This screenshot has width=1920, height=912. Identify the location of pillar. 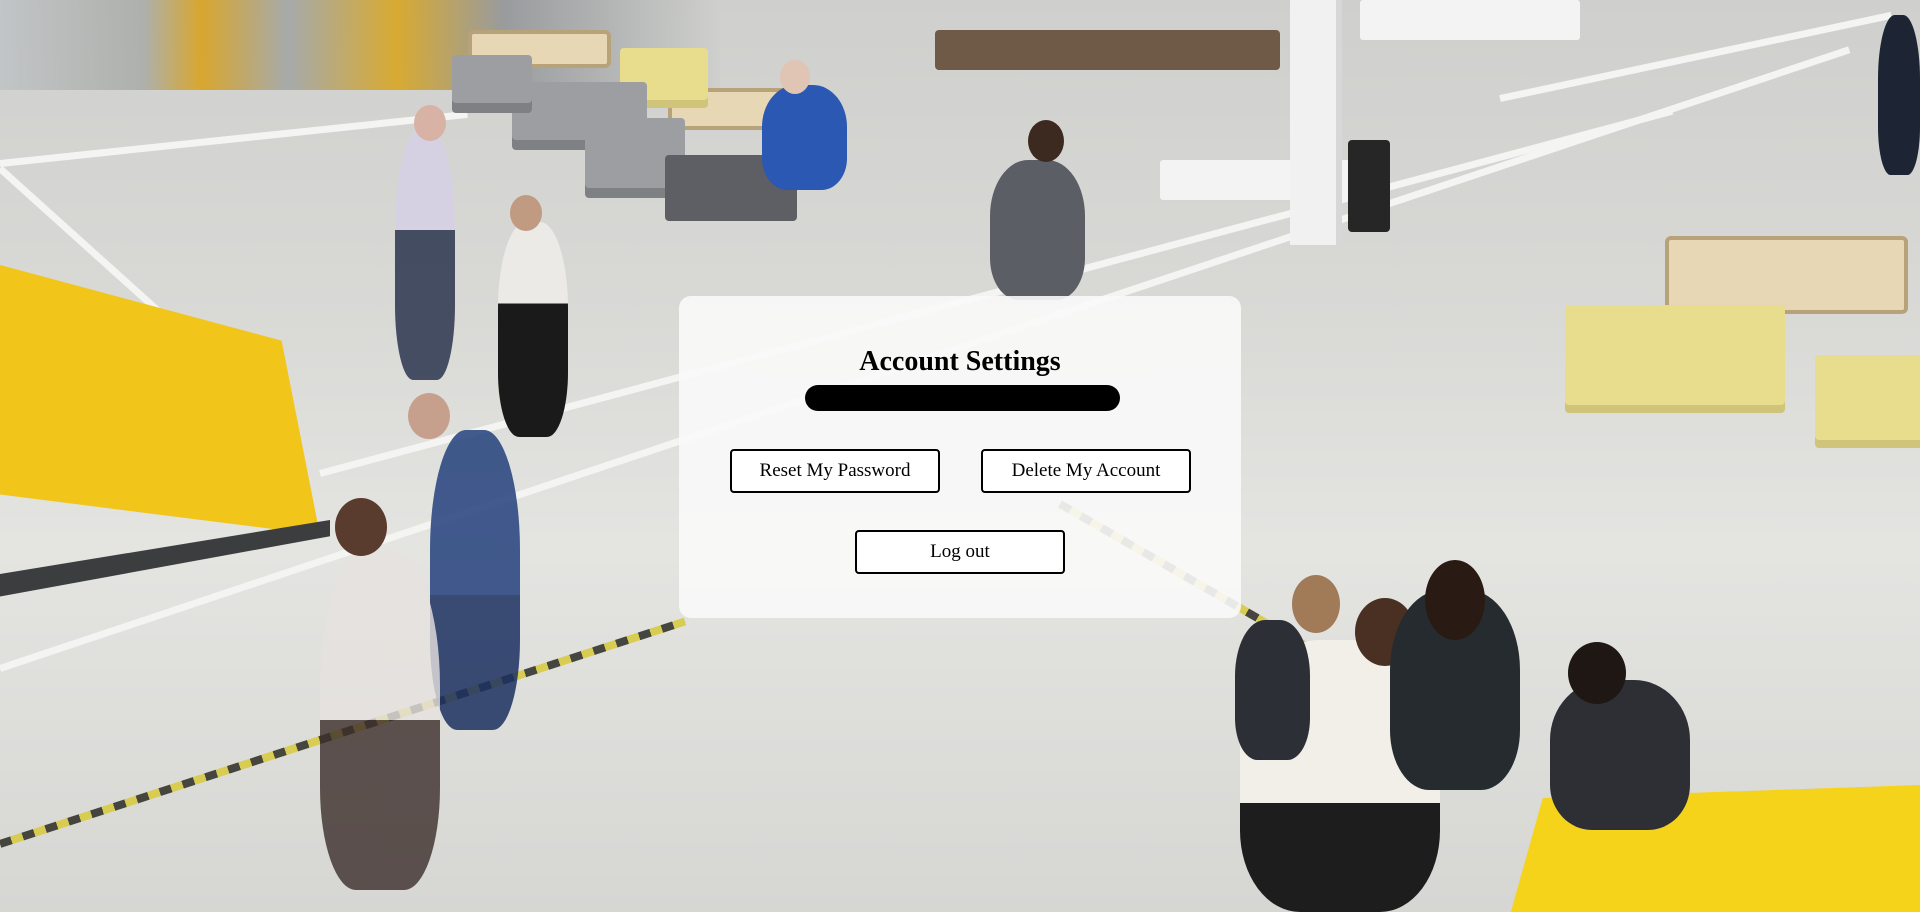
(1316, 122).